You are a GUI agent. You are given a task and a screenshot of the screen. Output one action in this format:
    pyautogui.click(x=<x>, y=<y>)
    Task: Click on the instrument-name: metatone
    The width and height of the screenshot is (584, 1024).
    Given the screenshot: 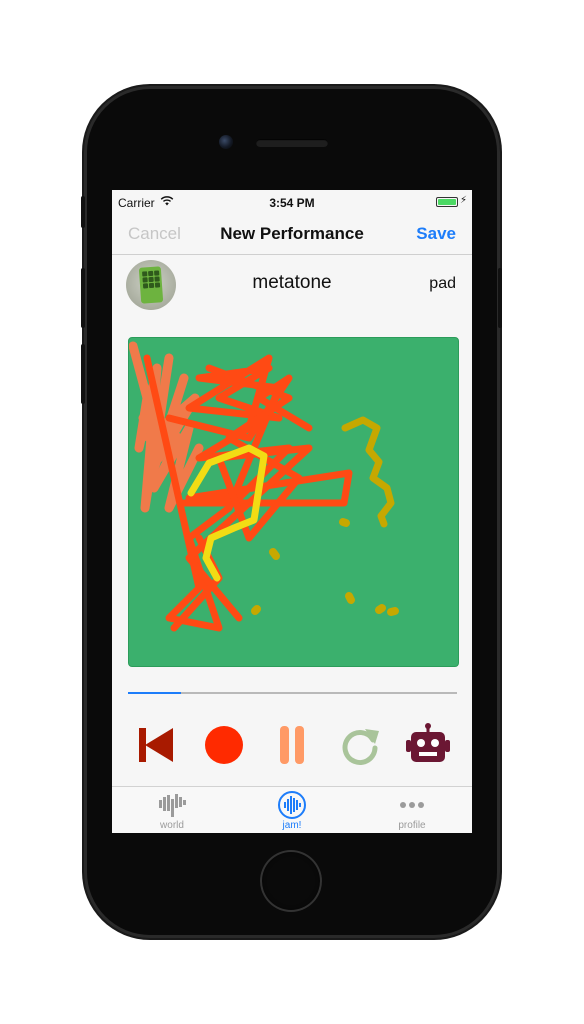 What is the action you would take?
    pyautogui.click(x=292, y=282)
    